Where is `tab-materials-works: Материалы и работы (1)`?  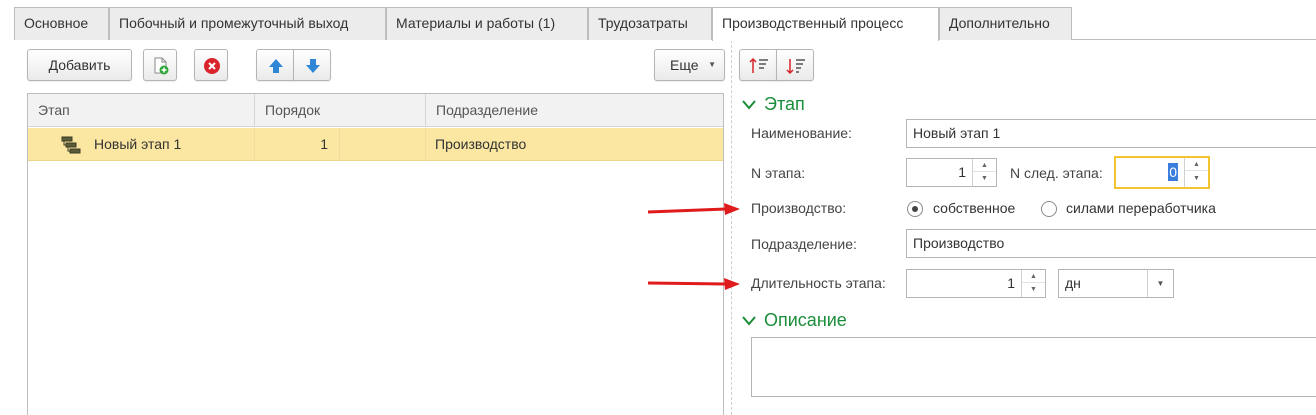
tab-materials-works: Материалы и работы (1) is located at coordinates (487, 23).